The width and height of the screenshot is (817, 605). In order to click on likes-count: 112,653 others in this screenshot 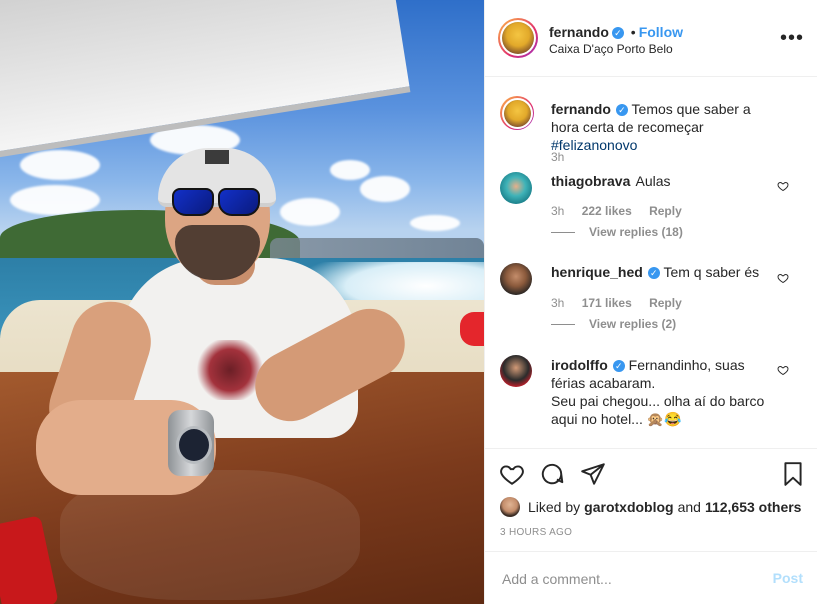, I will do `click(753, 507)`.